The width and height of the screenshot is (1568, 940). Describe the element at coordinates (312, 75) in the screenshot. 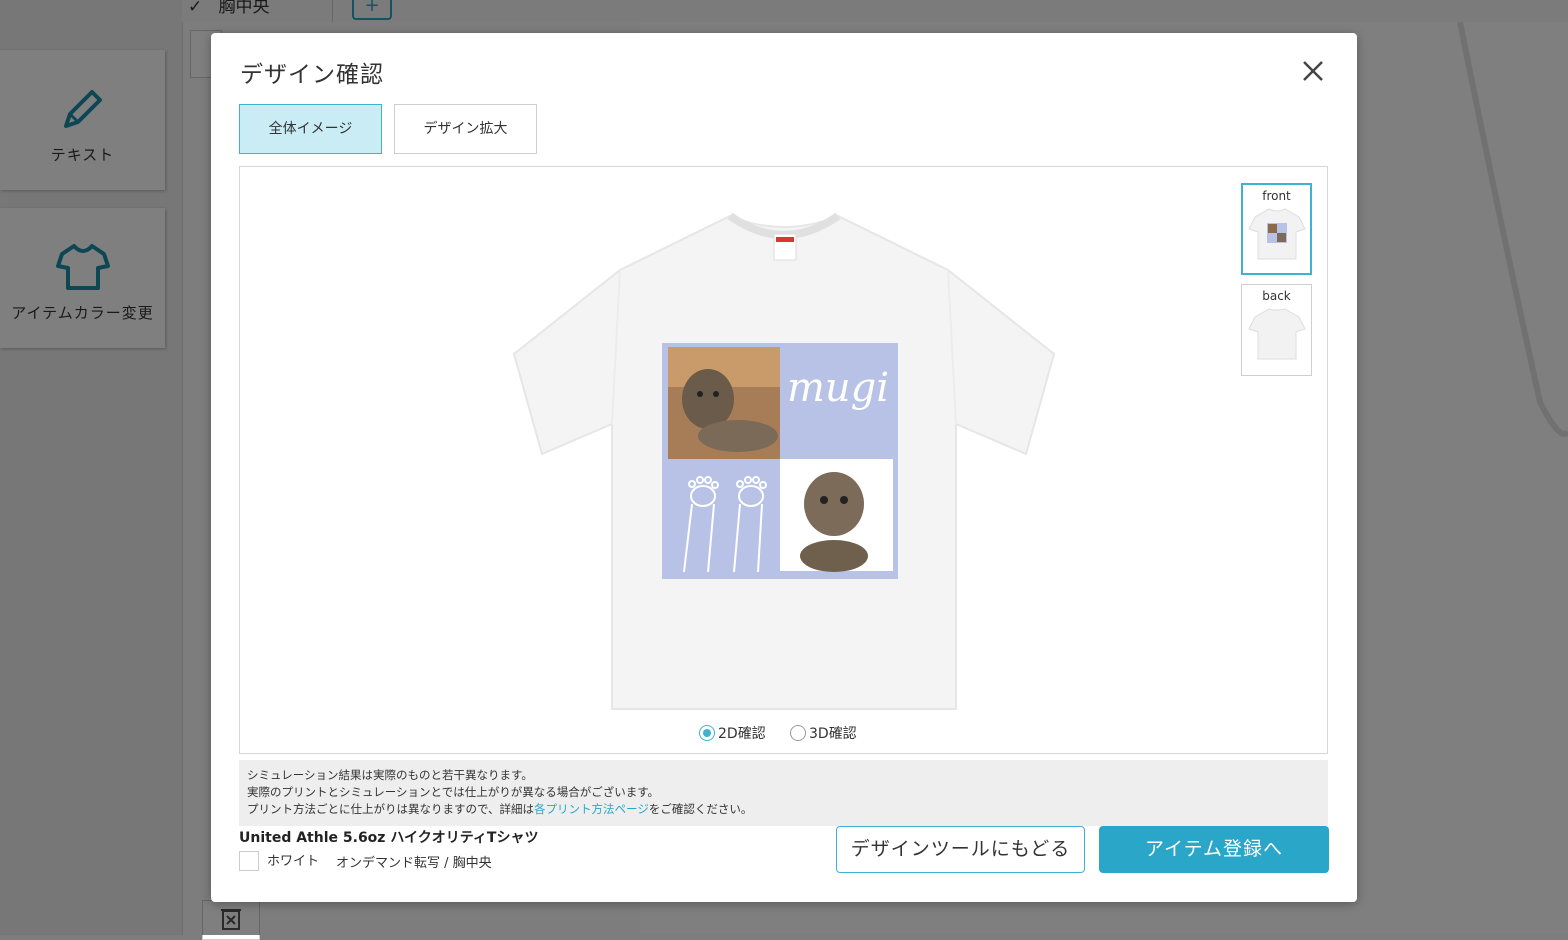

I see `modal-title: デザイン確認` at that location.